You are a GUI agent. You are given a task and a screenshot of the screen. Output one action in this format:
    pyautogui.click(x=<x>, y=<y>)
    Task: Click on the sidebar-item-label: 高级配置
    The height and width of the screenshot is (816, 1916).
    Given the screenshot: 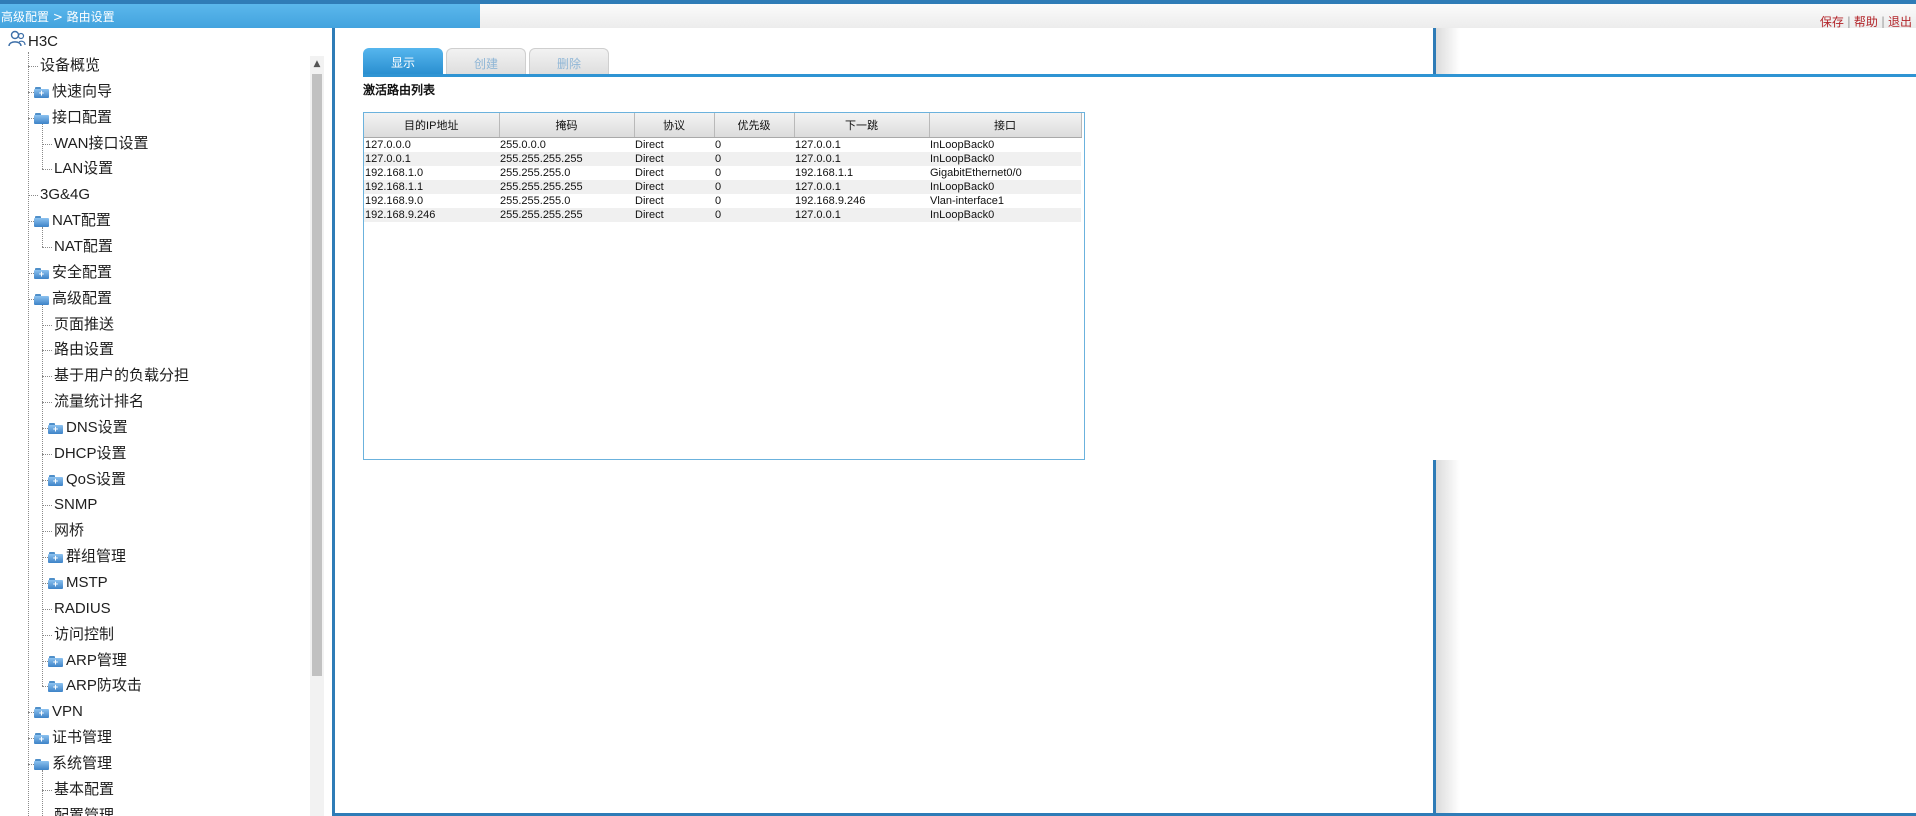 What is the action you would take?
    pyautogui.click(x=82, y=298)
    